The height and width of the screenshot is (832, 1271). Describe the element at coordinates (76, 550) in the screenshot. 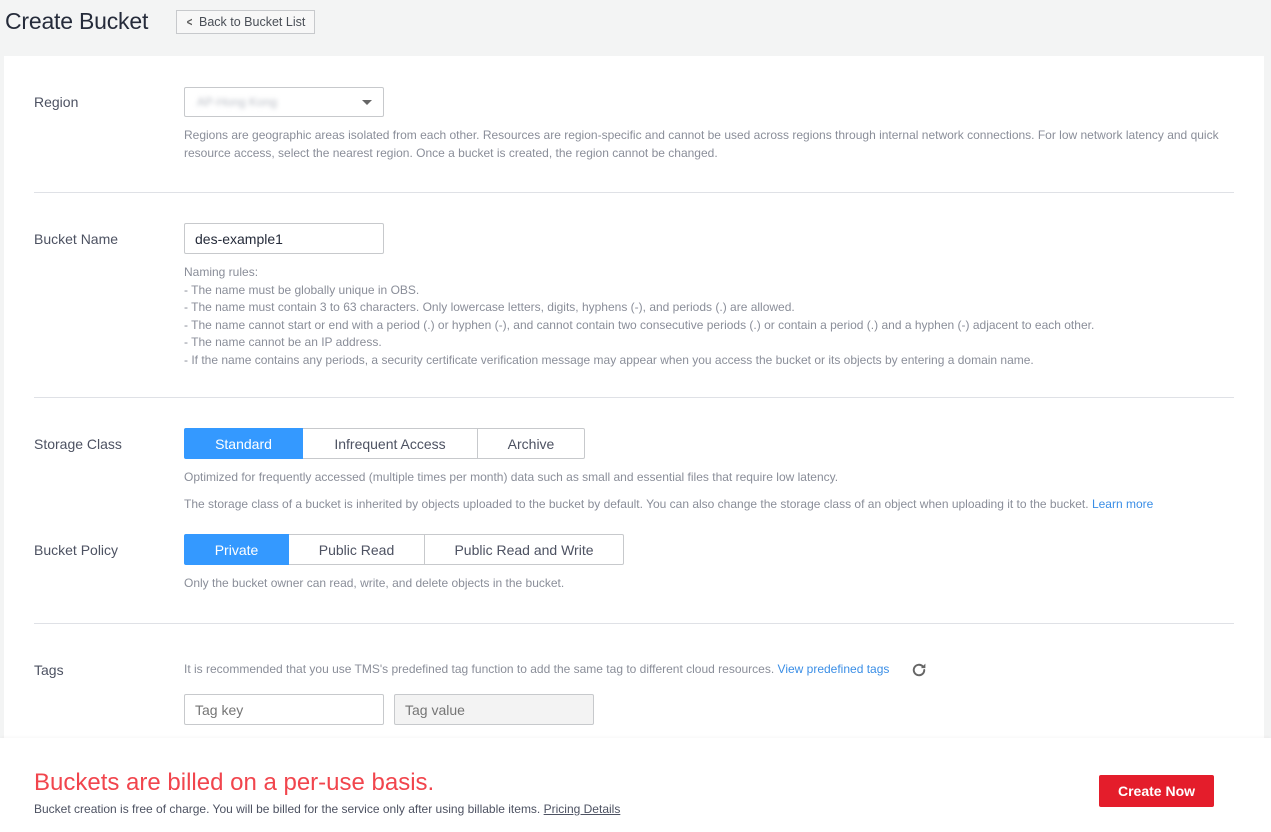

I see `bucket-policy-label: Bucket Policy` at that location.